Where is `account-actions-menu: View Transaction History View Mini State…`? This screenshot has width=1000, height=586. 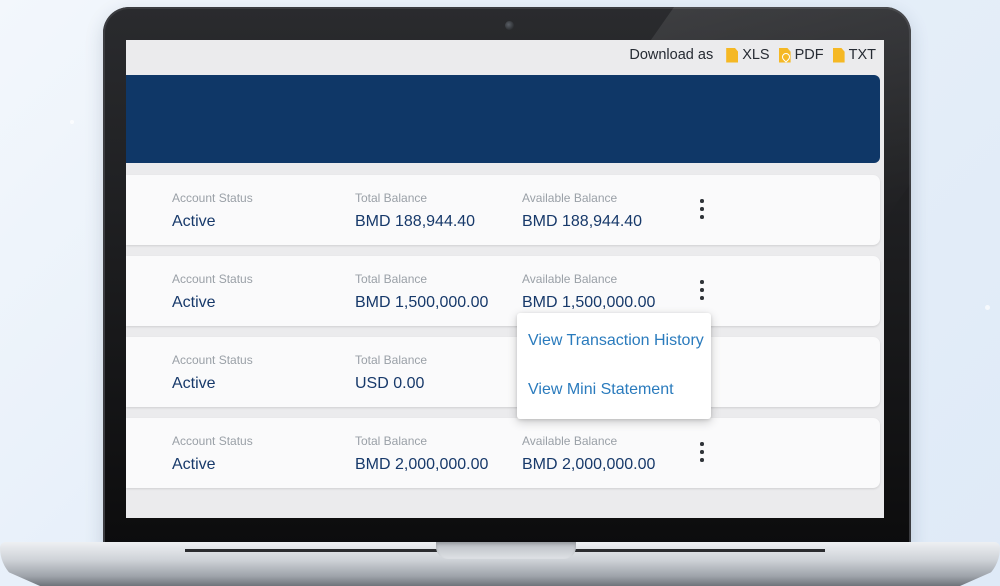 account-actions-menu: View Transaction History View Mini State… is located at coordinates (614, 366).